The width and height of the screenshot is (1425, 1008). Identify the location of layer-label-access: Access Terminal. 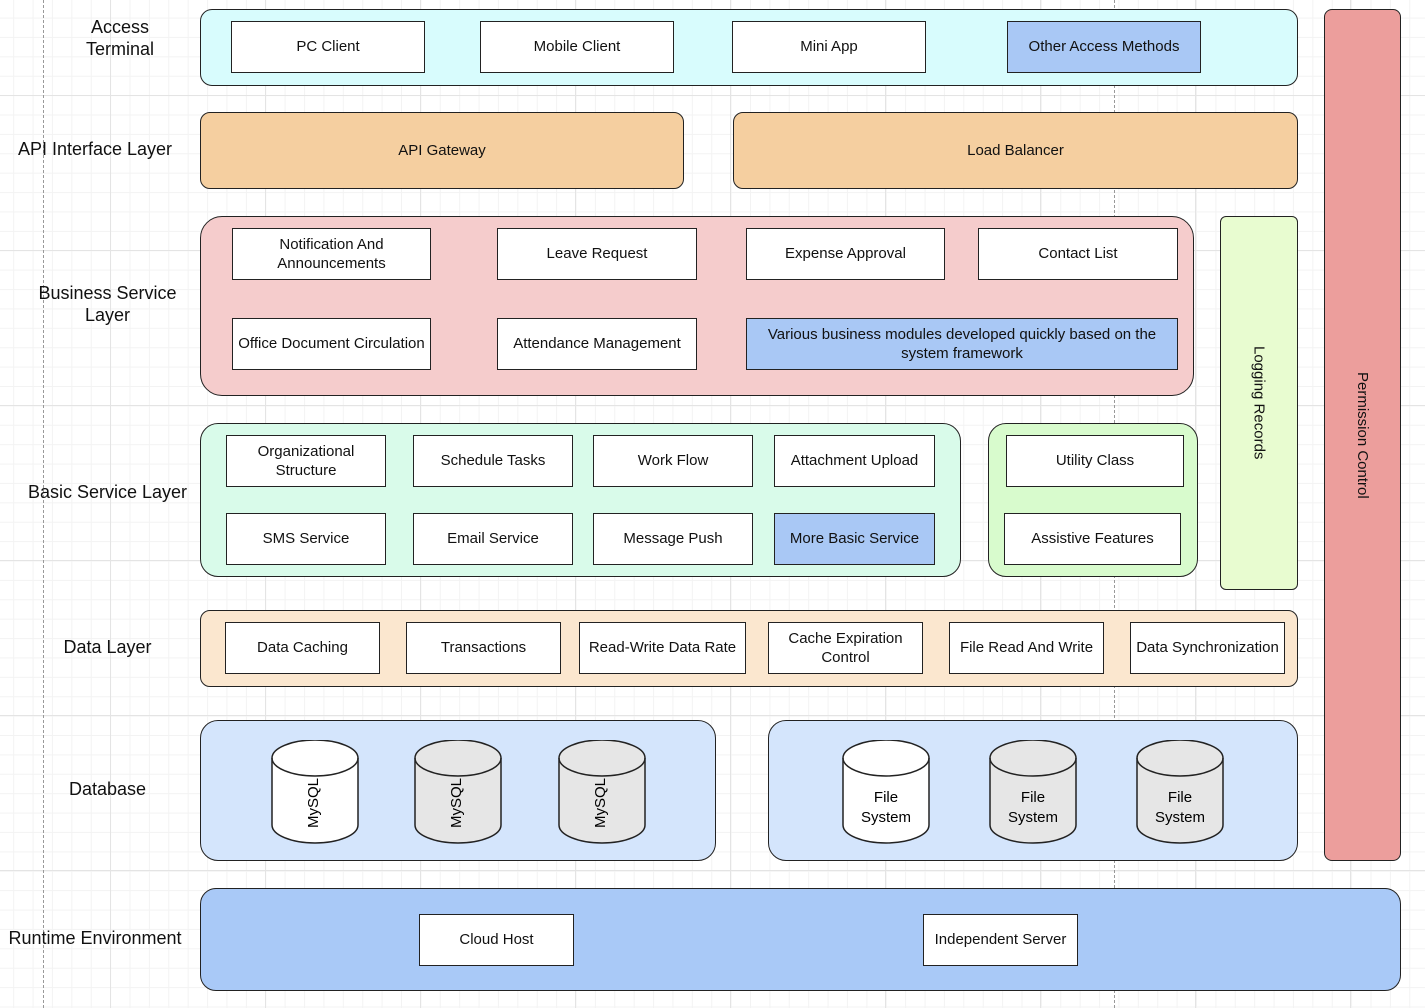
(120, 38).